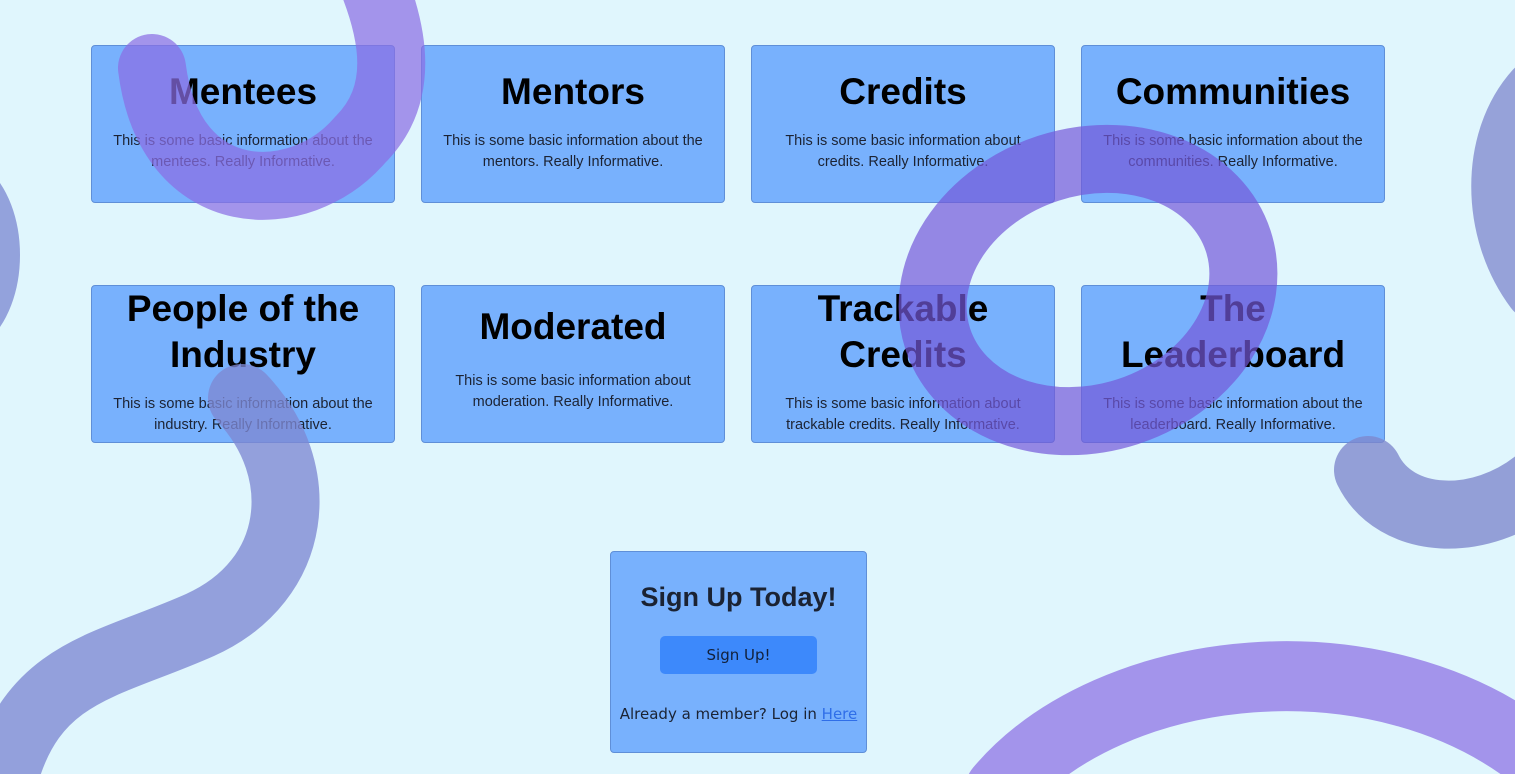  What do you see at coordinates (1424, 492) in the screenshot?
I see `swirl-right-hook` at bounding box center [1424, 492].